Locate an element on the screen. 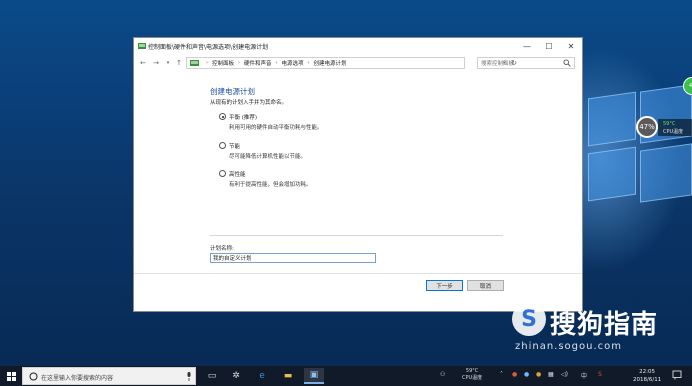 This screenshot has height=386, width=692. option-label: 节能 is located at coordinates (235, 147).